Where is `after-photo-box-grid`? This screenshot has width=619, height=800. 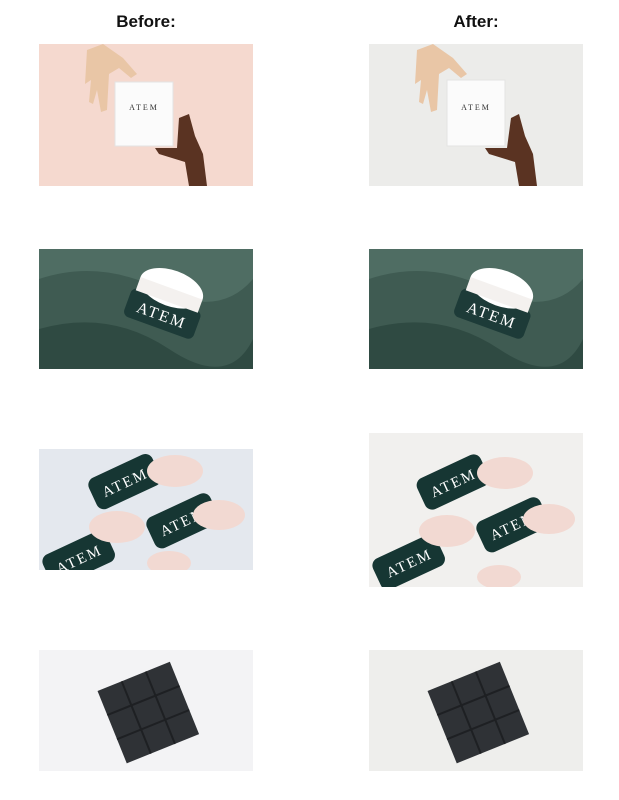
after-photo-box-grid is located at coordinates (476, 710).